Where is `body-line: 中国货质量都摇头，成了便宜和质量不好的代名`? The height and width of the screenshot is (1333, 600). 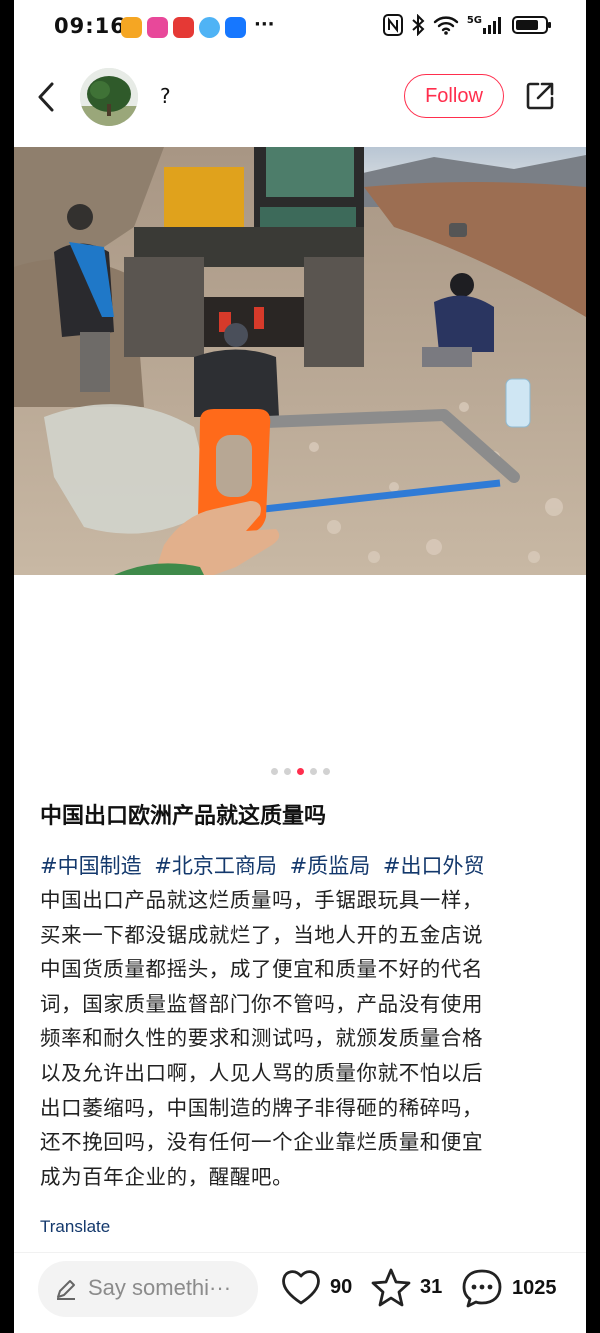
body-line: 中国货质量都摇头，成了便宜和质量不好的代名 is located at coordinates (262, 969).